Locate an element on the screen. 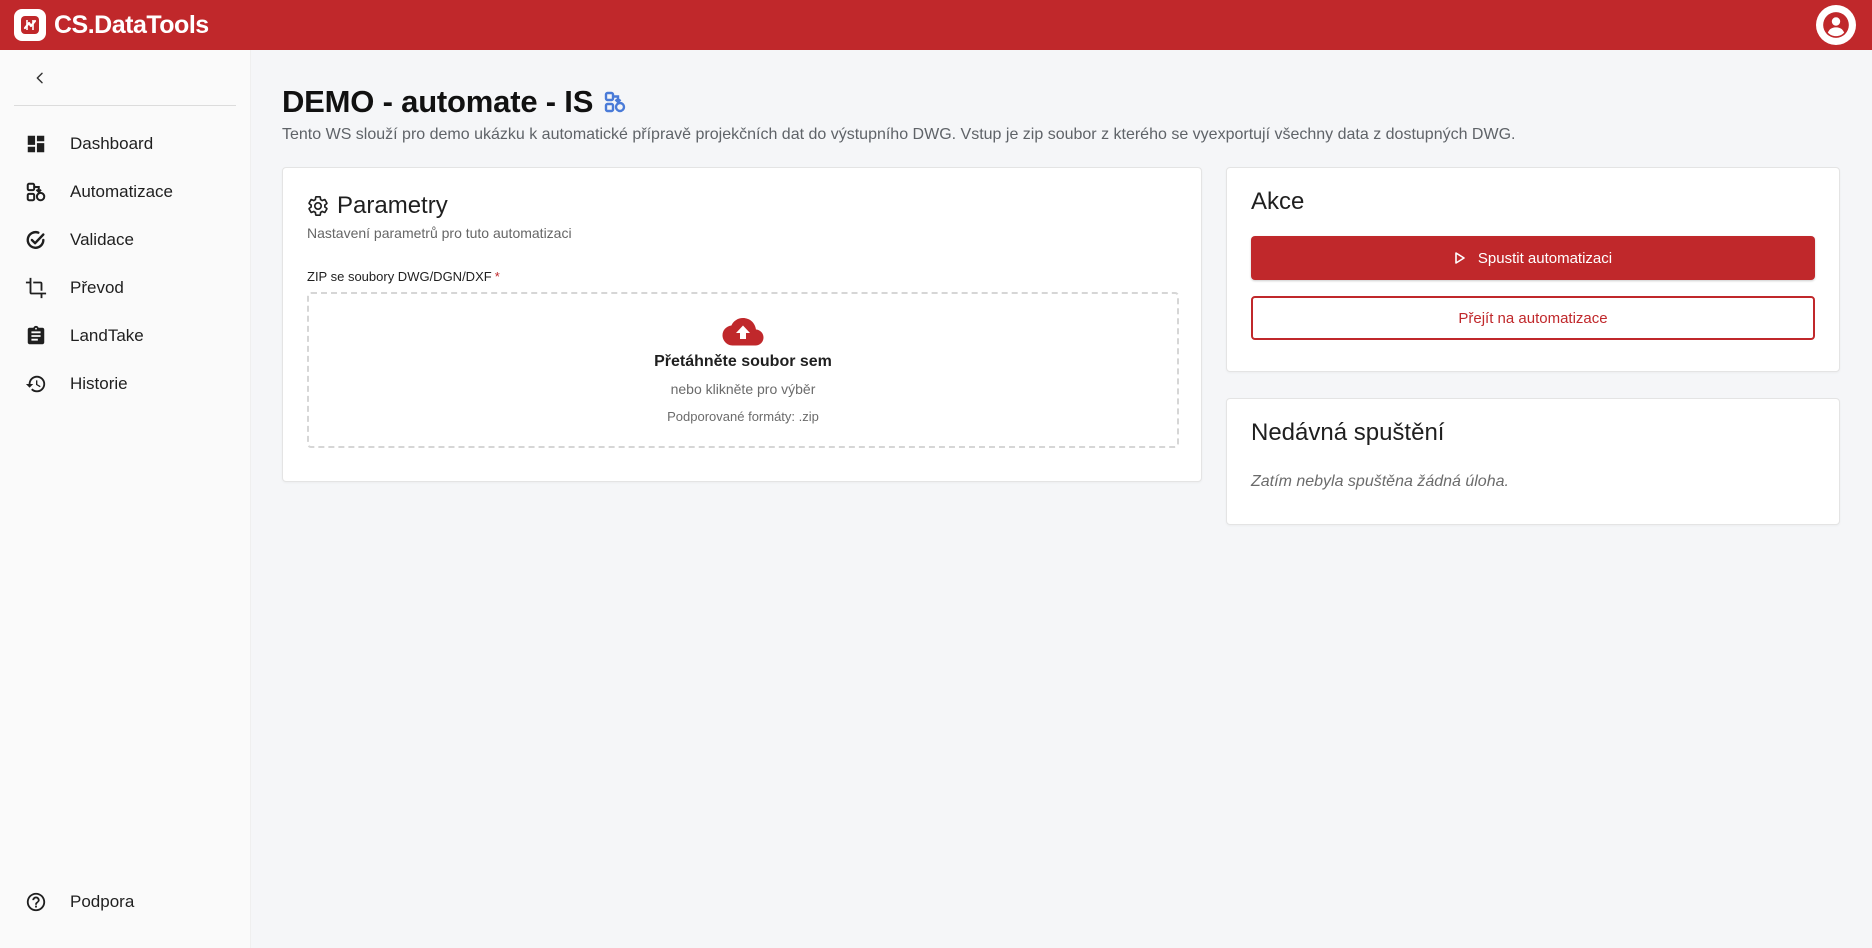 The width and height of the screenshot is (1872, 948). help-icon is located at coordinates (36, 902).